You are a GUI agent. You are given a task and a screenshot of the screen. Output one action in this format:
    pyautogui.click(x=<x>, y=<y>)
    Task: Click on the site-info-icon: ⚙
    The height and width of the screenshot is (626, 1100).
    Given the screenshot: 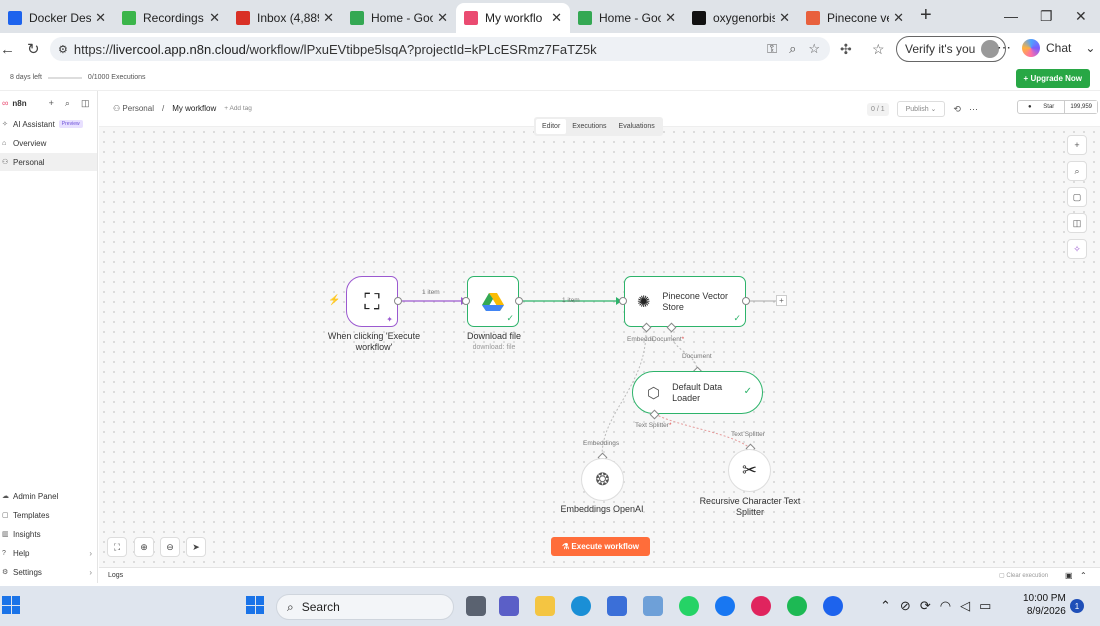 What is the action you would take?
    pyautogui.click(x=63, y=49)
    